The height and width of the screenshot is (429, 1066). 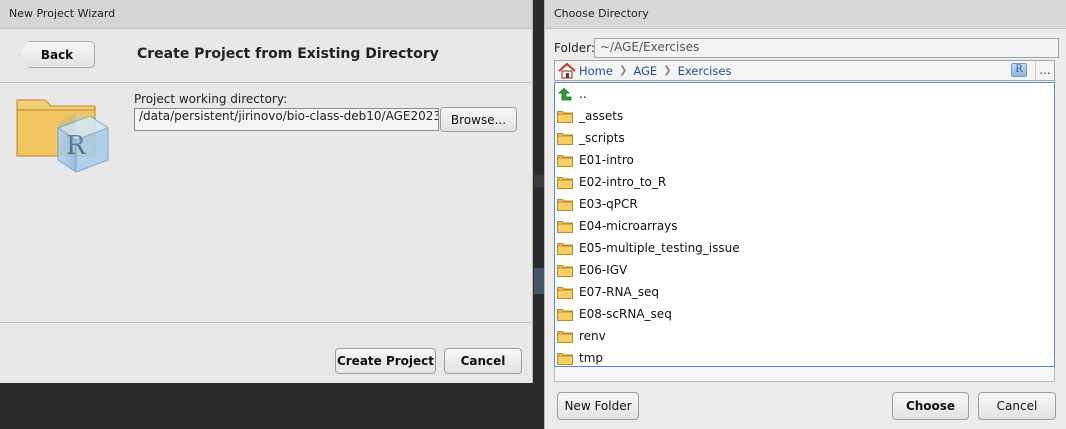 I want to click on home-icon, so click(x=567, y=71).